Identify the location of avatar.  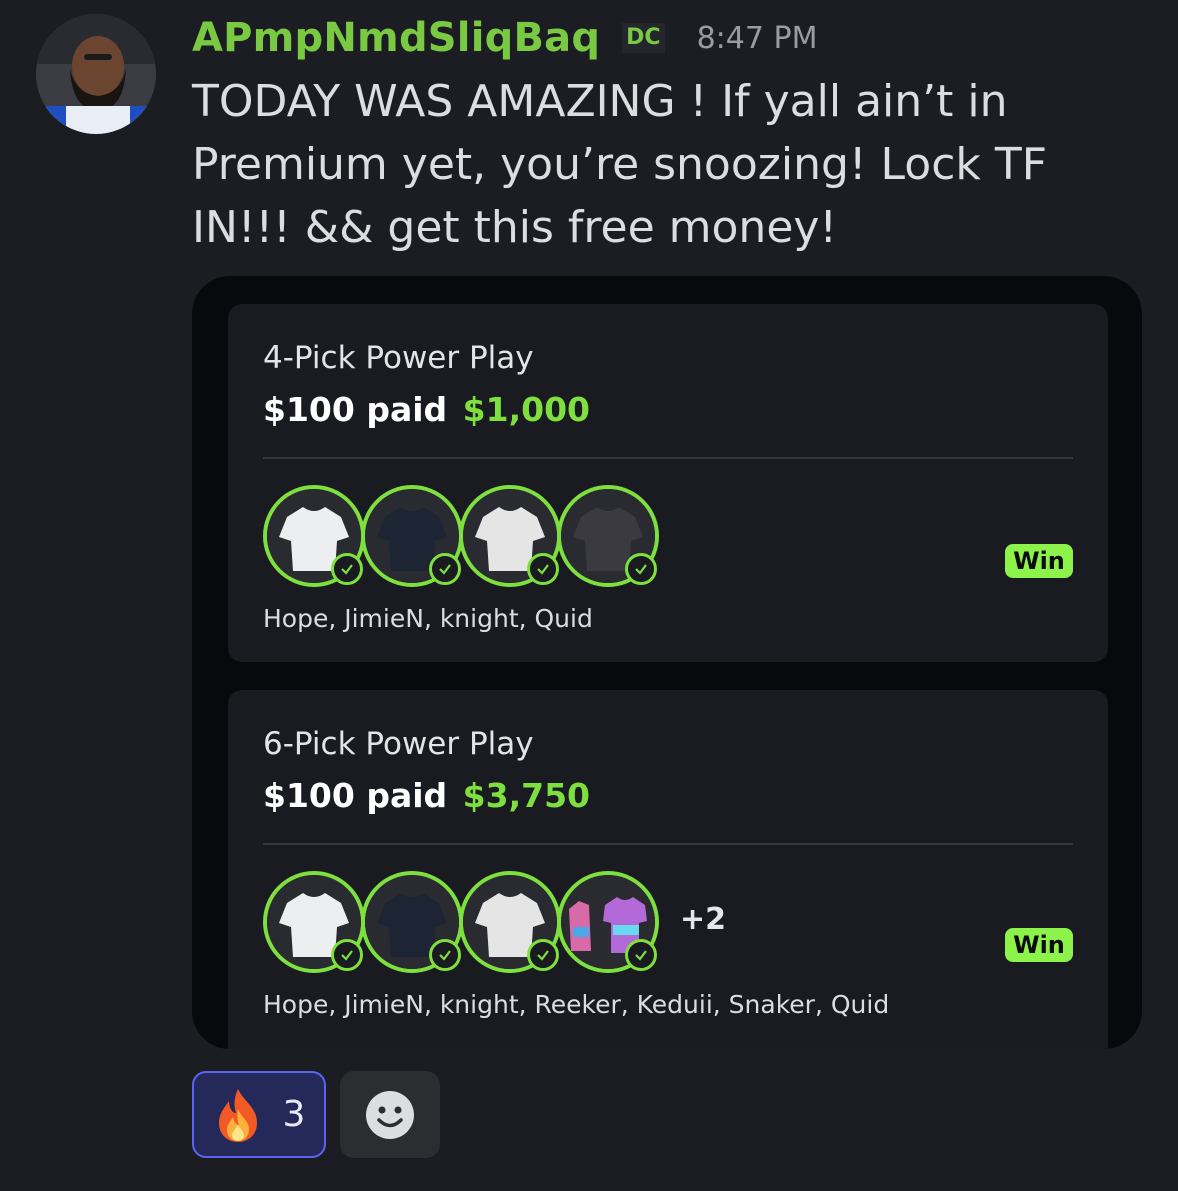
(96, 74).